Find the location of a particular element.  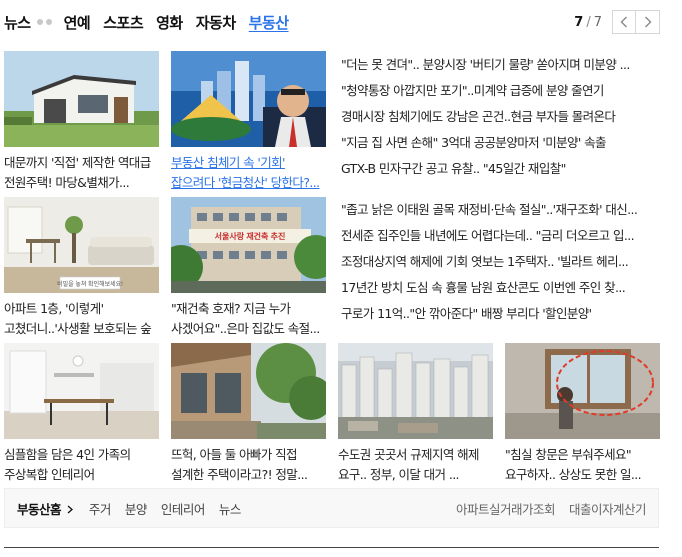

page-total: 7 is located at coordinates (597, 22).